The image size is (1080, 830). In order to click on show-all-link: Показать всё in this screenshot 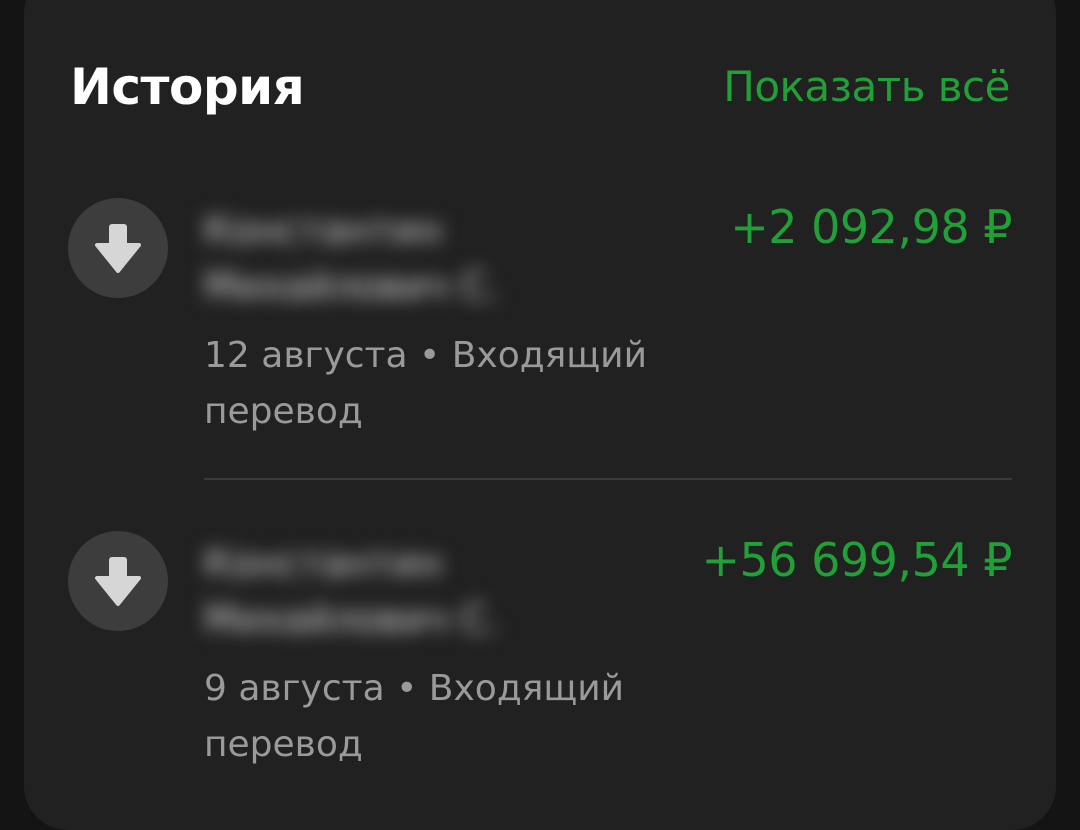, I will do `click(866, 86)`.